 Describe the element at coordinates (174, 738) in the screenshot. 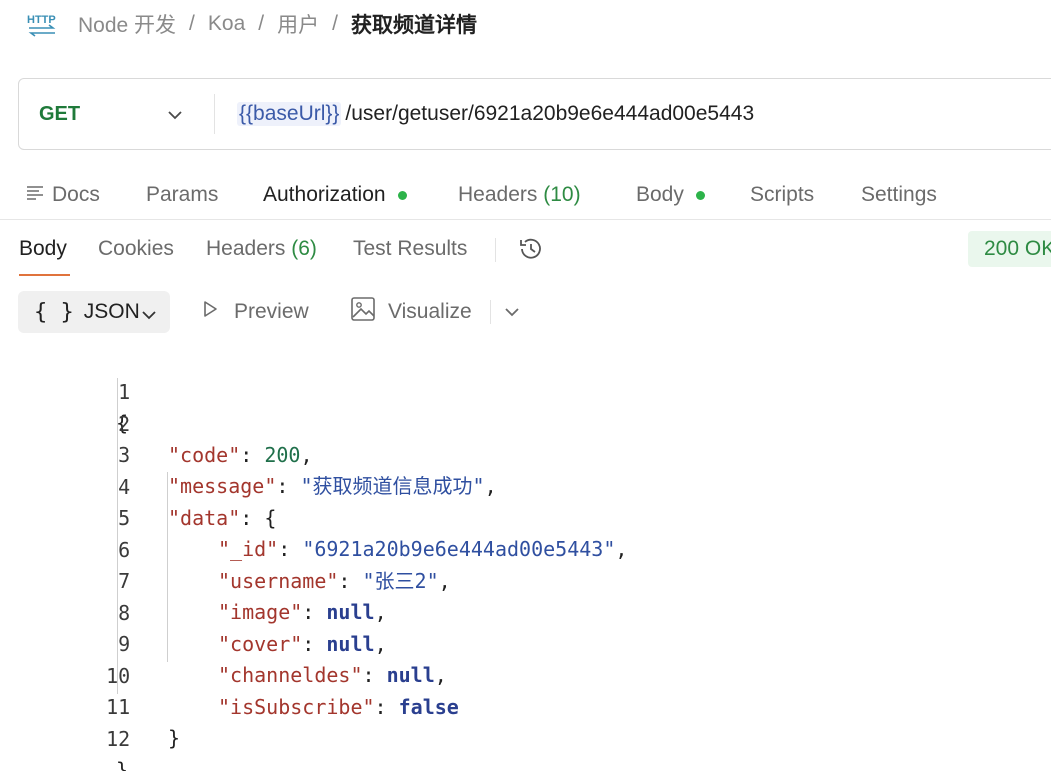

I see `inner-close-brace: }` at that location.